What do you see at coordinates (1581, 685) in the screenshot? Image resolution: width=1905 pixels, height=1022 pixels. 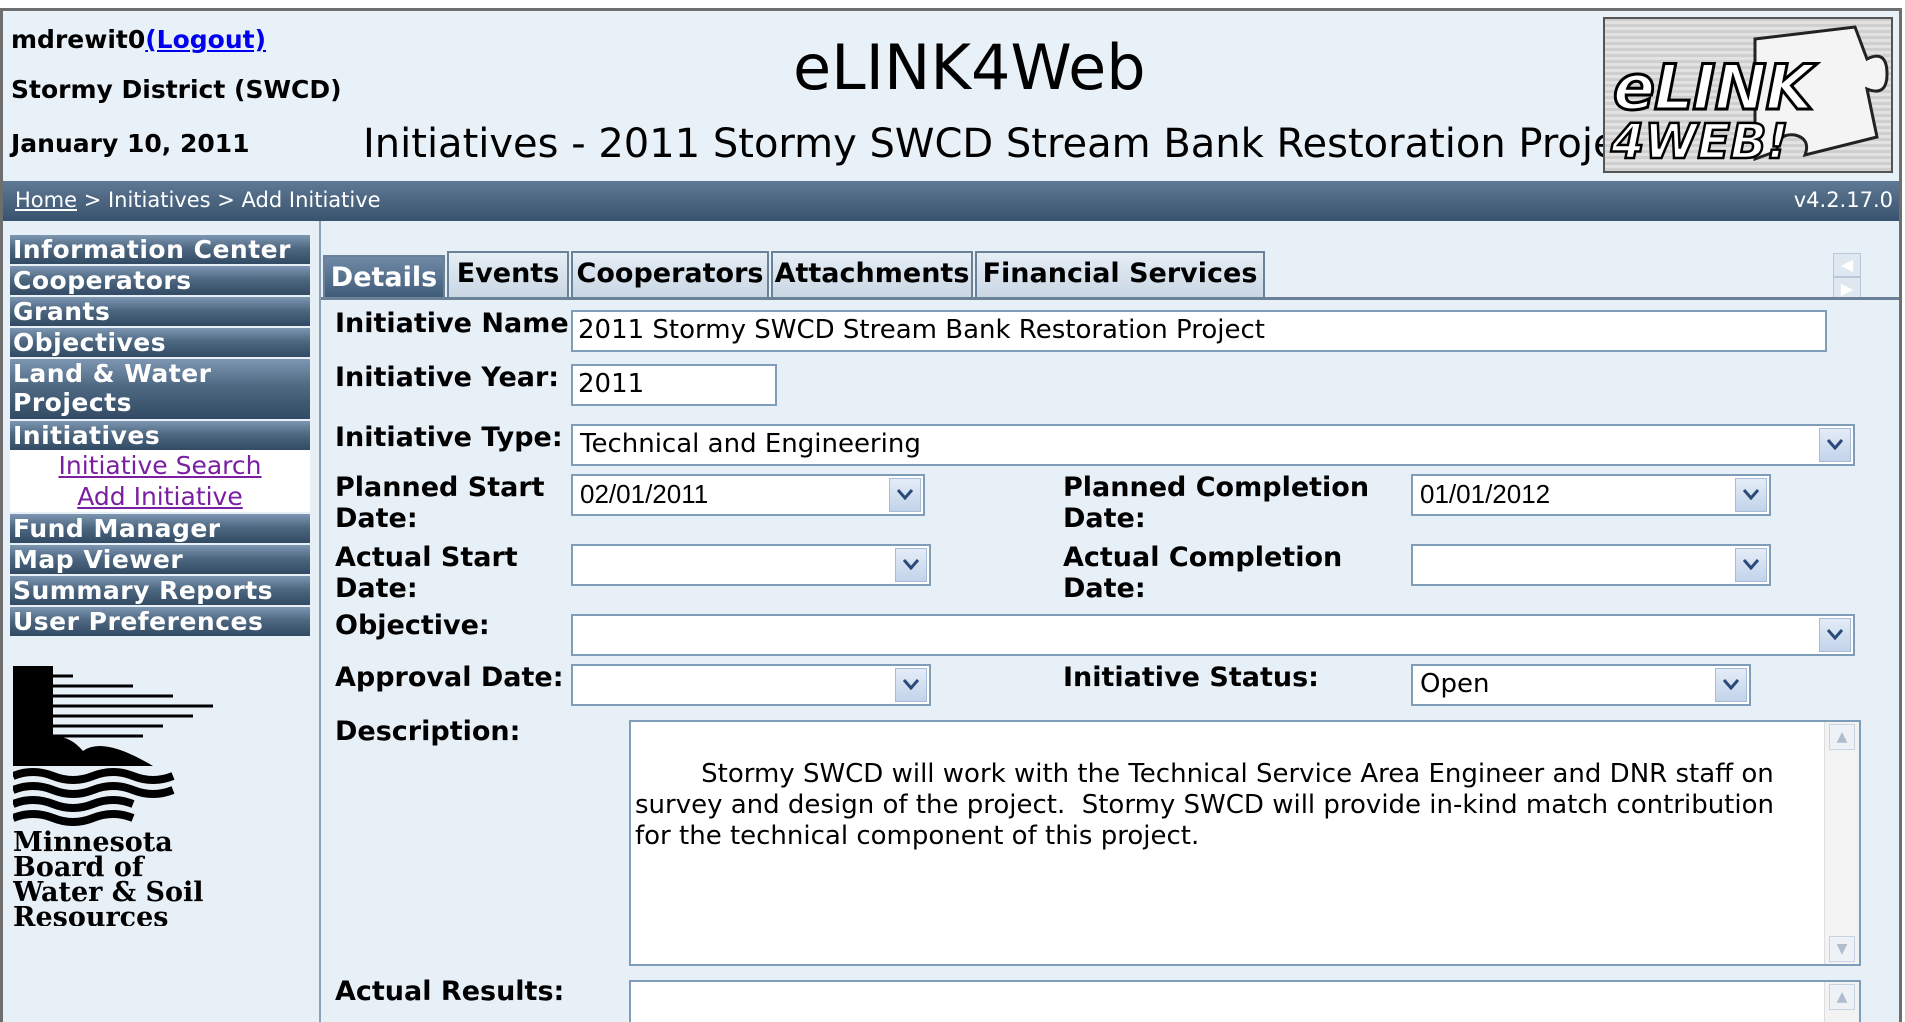 I see `initiative-status-select: Open` at bounding box center [1581, 685].